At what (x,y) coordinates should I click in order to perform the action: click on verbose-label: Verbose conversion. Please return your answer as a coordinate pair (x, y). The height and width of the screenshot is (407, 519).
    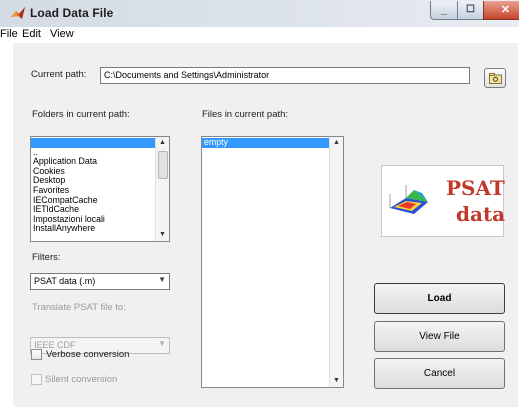
    Looking at the image, I should click on (88, 354).